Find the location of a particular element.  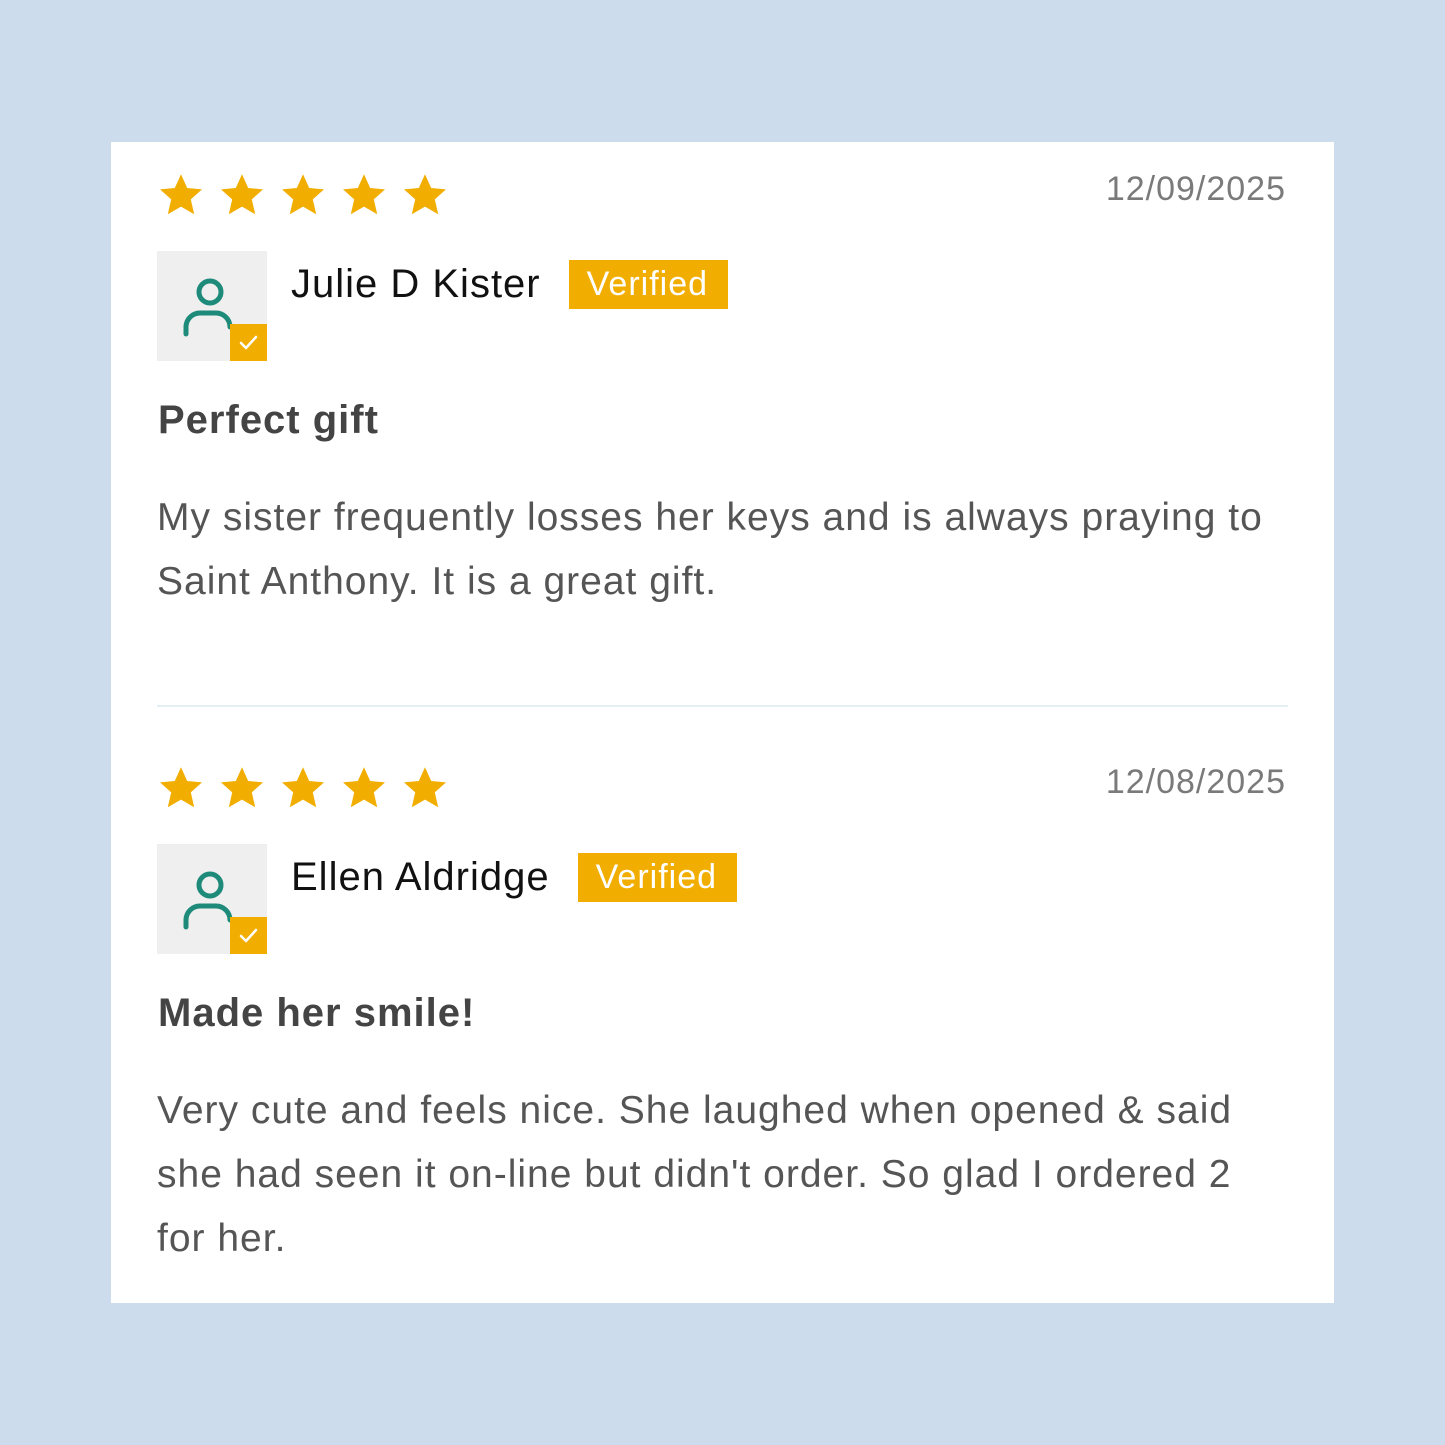

reviewer-row: Julie D Kister Verified is located at coordinates (510, 284).